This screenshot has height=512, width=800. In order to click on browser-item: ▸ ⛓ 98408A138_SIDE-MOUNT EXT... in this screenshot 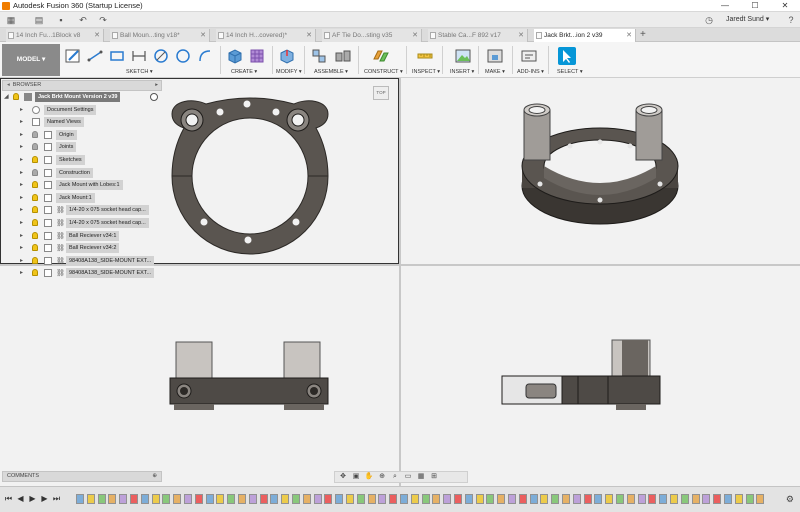, I will do `click(82, 273)`.